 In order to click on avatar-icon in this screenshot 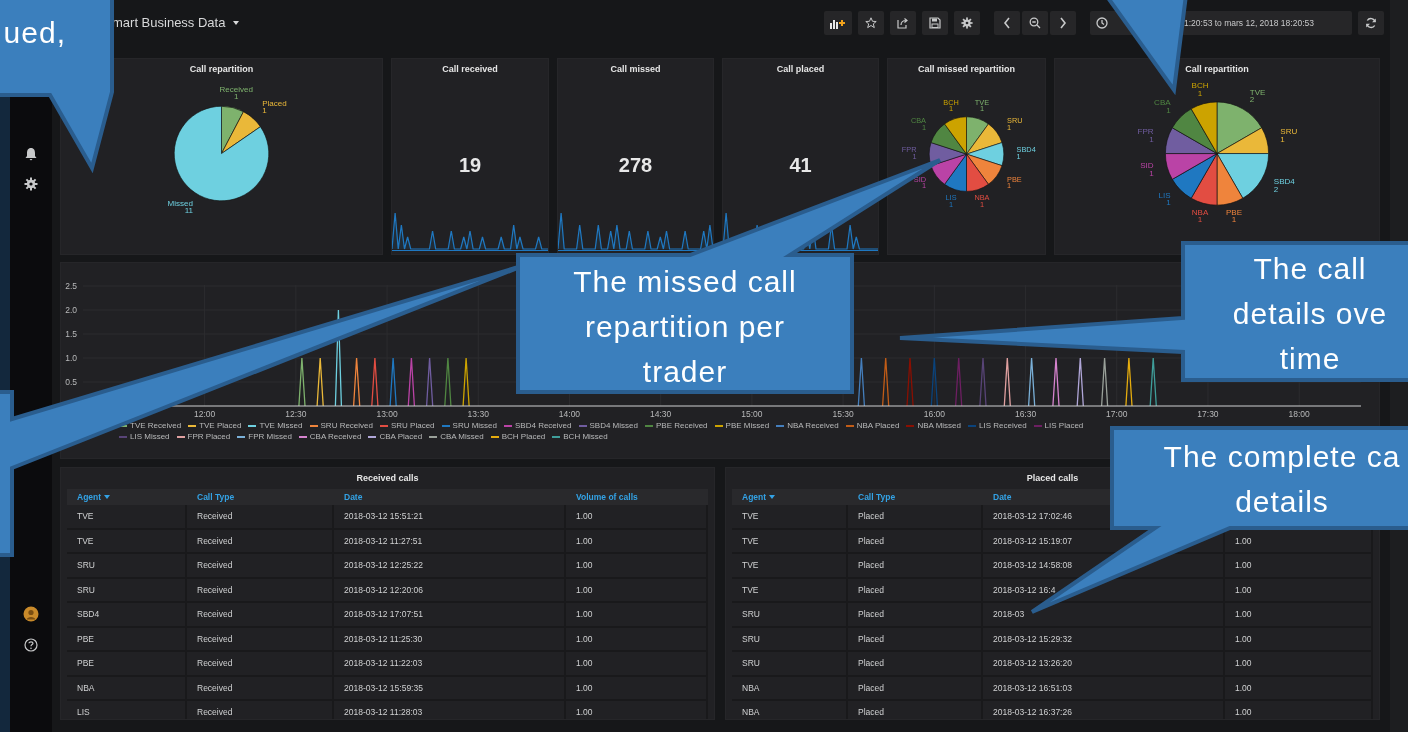, I will do `click(31, 614)`.